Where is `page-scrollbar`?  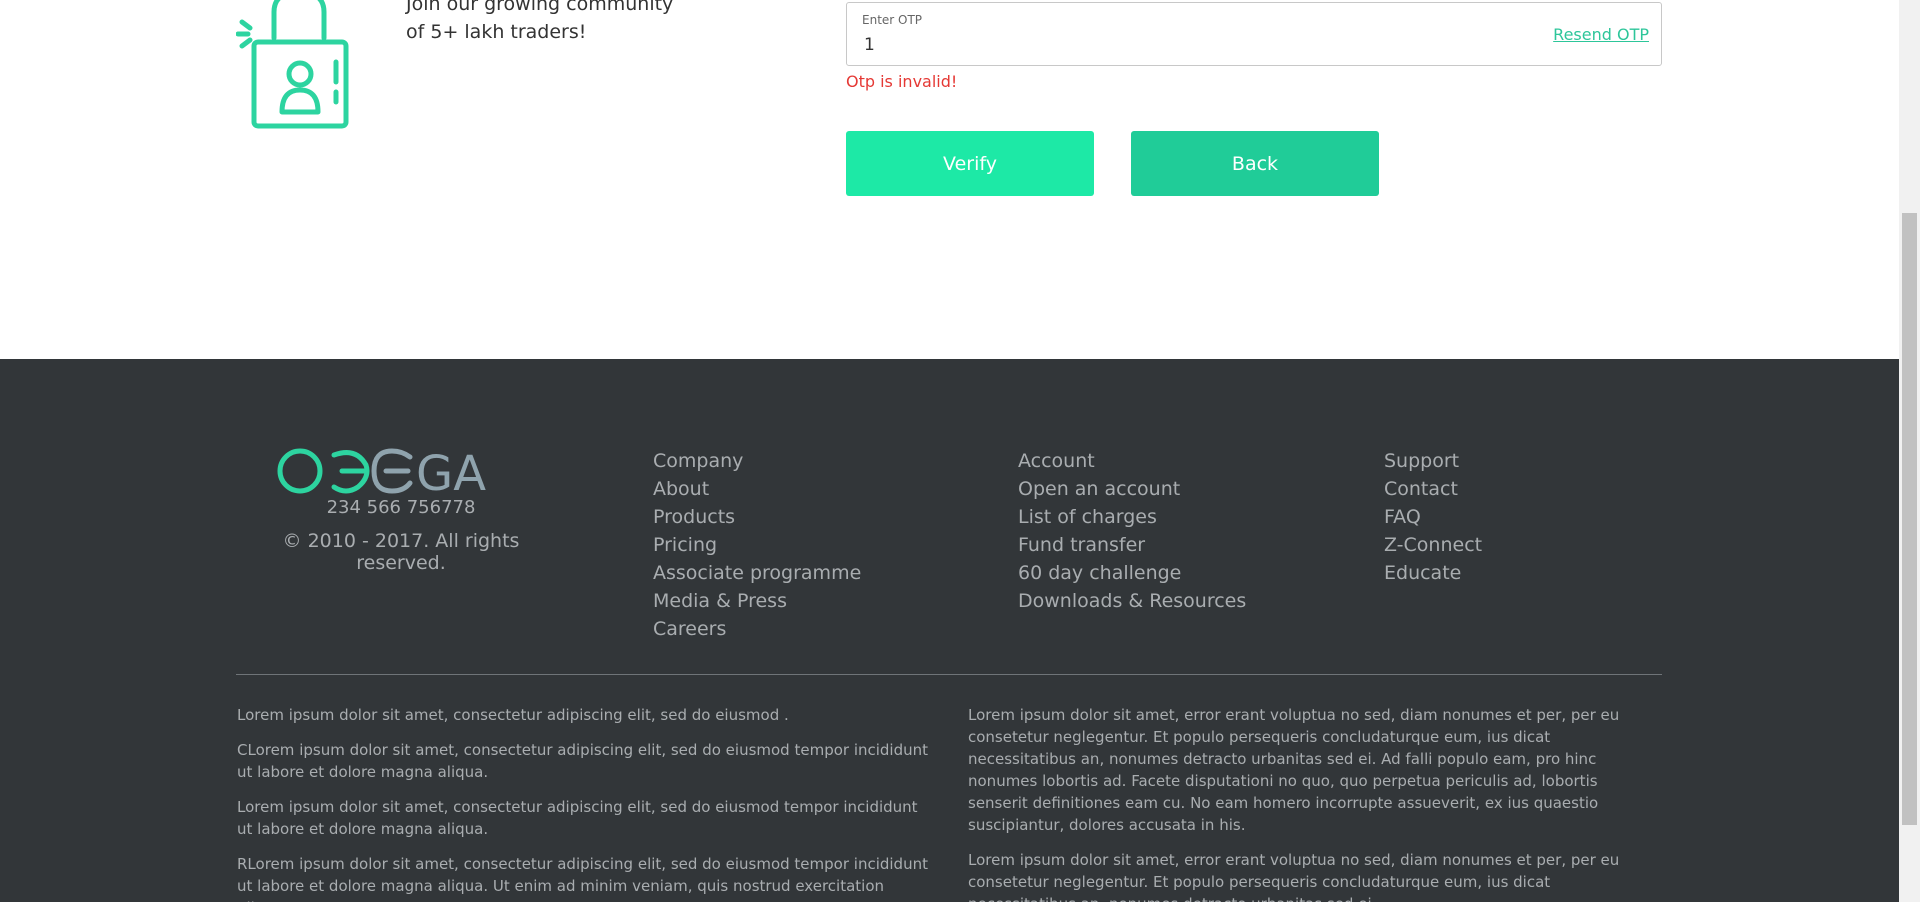
page-scrollbar is located at coordinates (1909, 451).